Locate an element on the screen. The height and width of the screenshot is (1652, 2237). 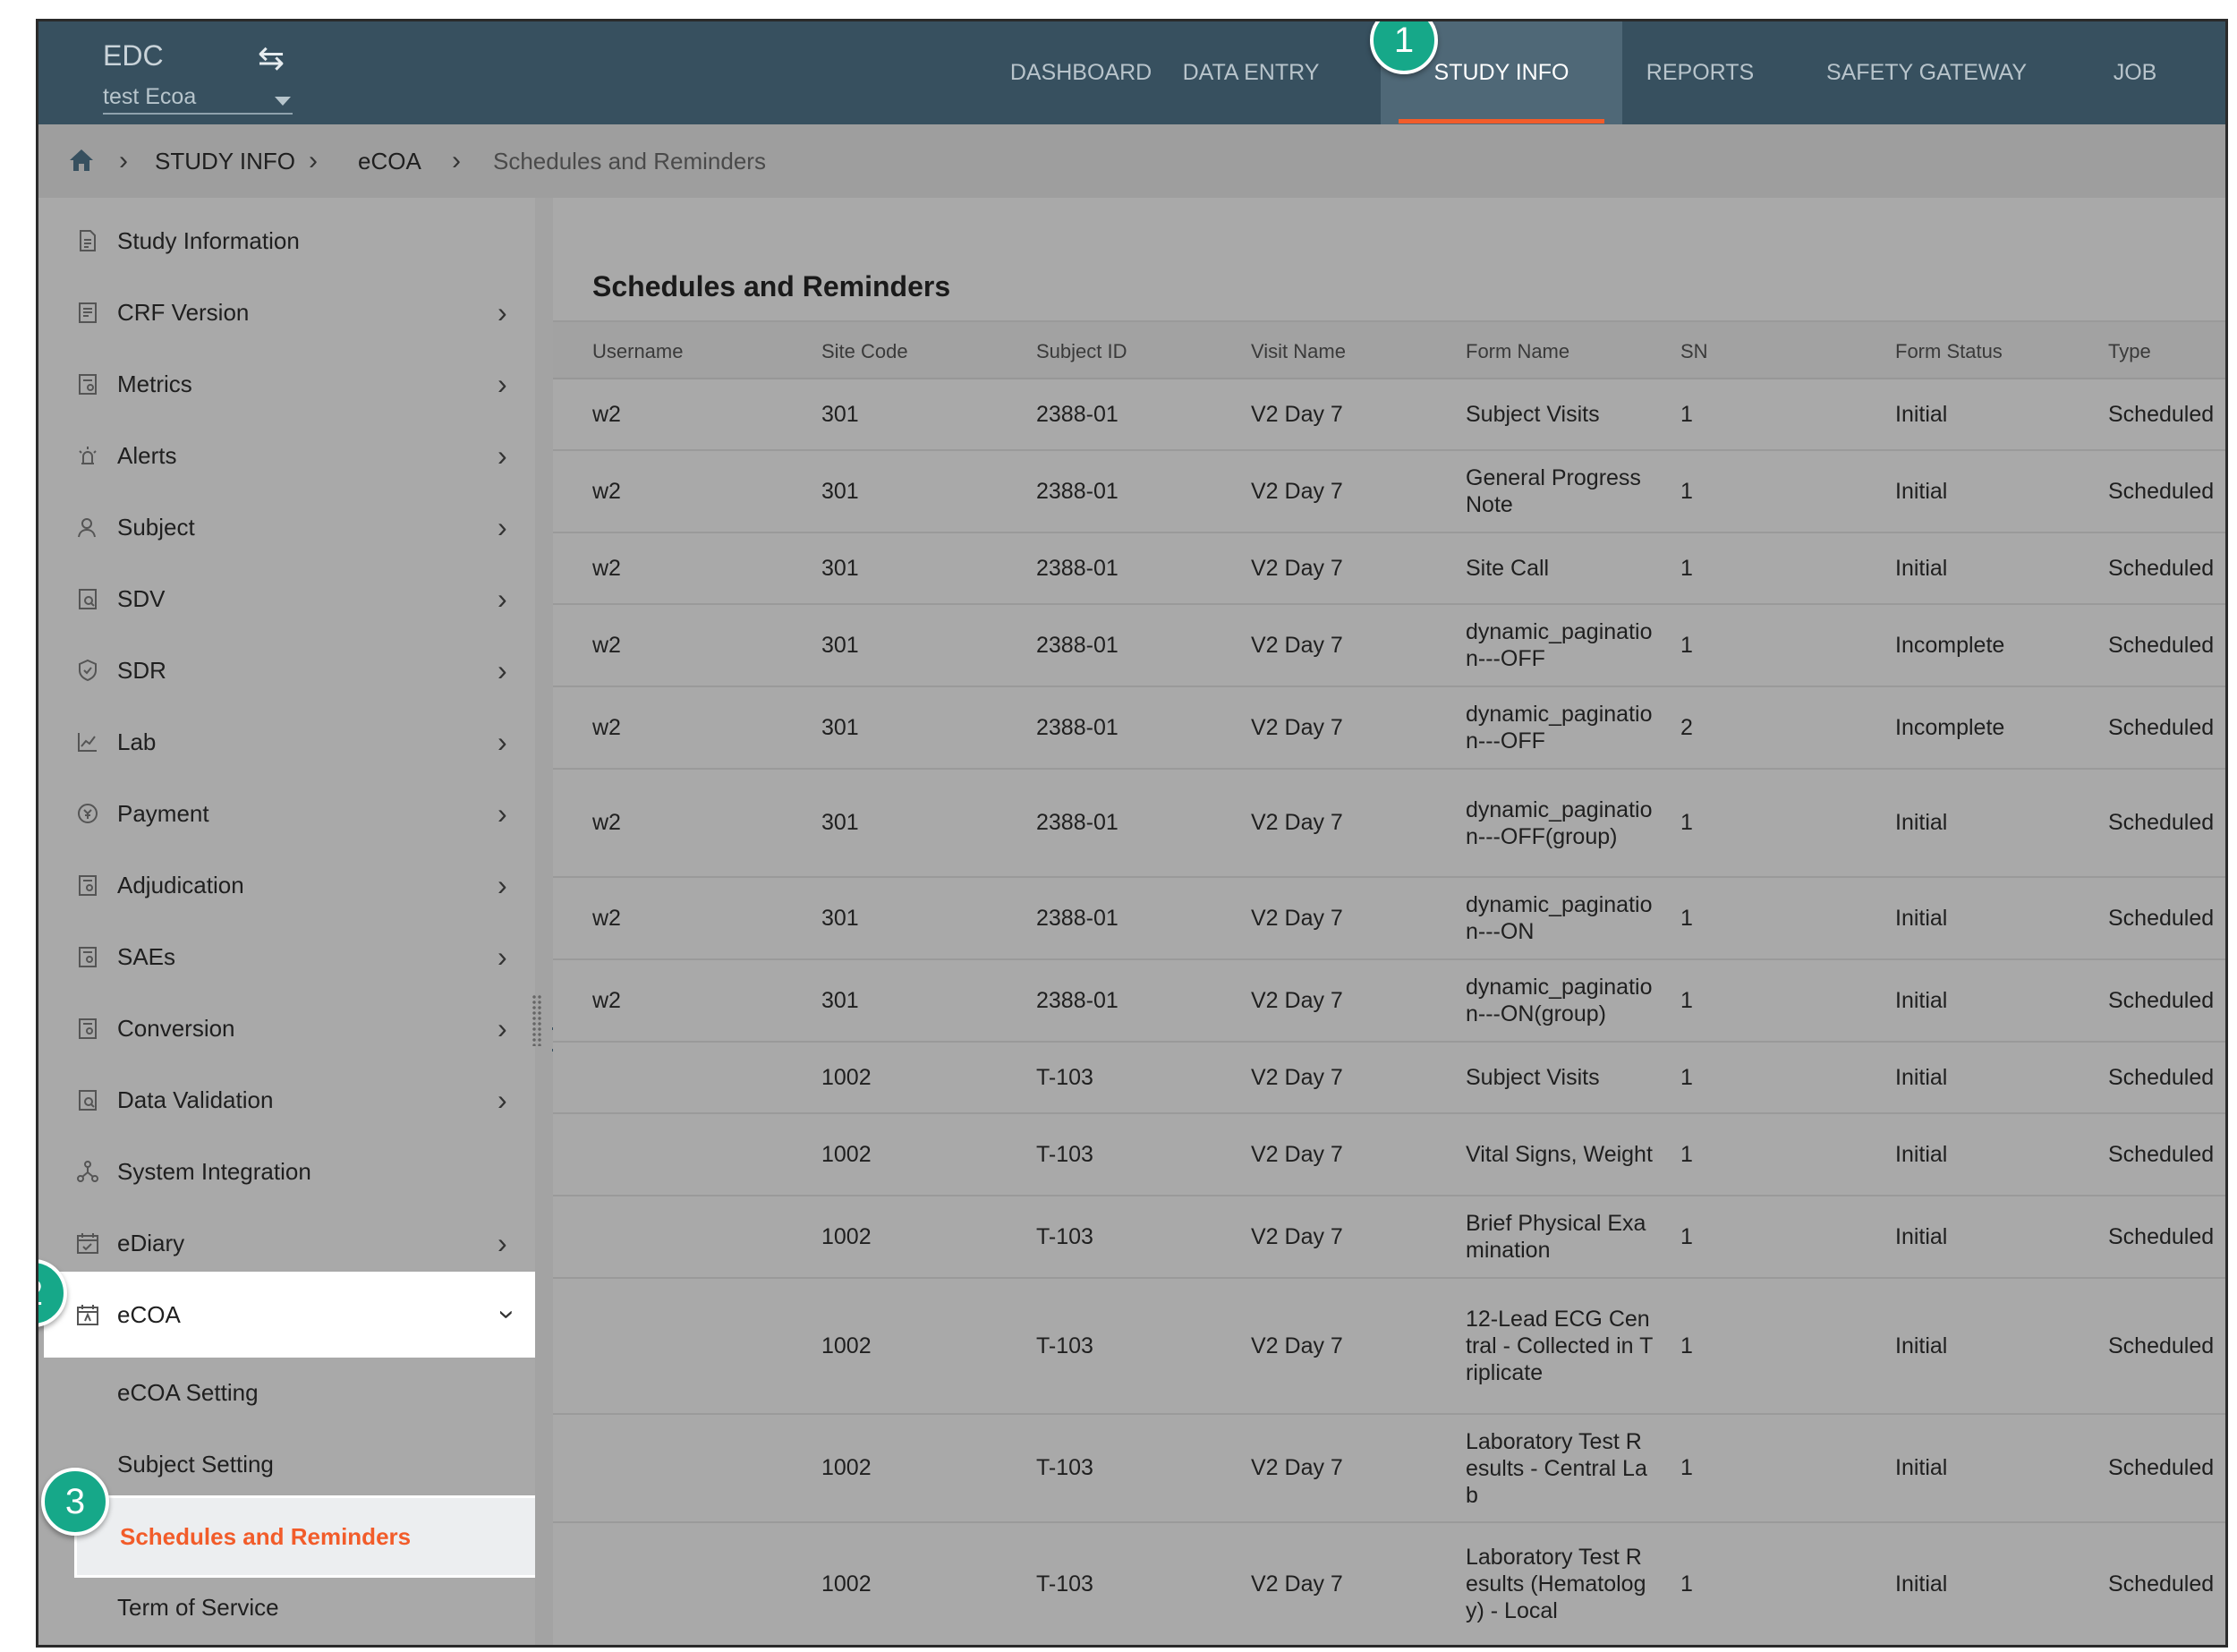
sidebar-subitem-subject-setting: Subject Setting is located at coordinates (286, 1464).